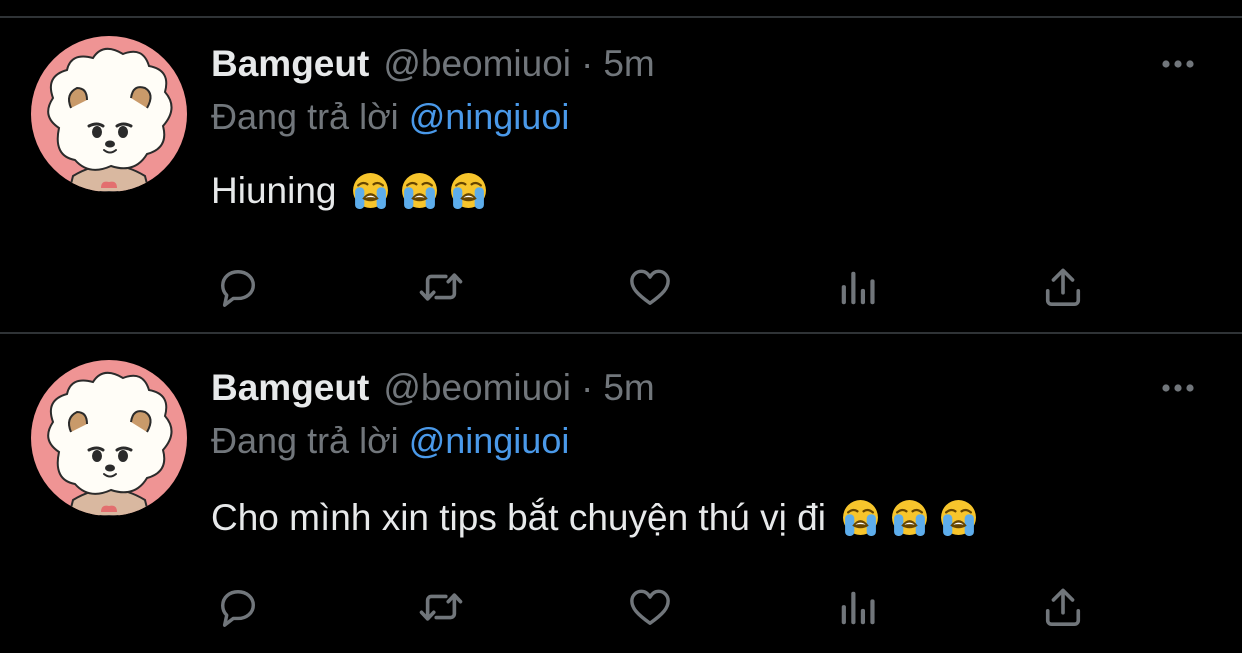  What do you see at coordinates (518, 517) in the screenshot?
I see `tweet-body: Cho mình xin tips bắt chuyện thú vị đi` at bounding box center [518, 517].